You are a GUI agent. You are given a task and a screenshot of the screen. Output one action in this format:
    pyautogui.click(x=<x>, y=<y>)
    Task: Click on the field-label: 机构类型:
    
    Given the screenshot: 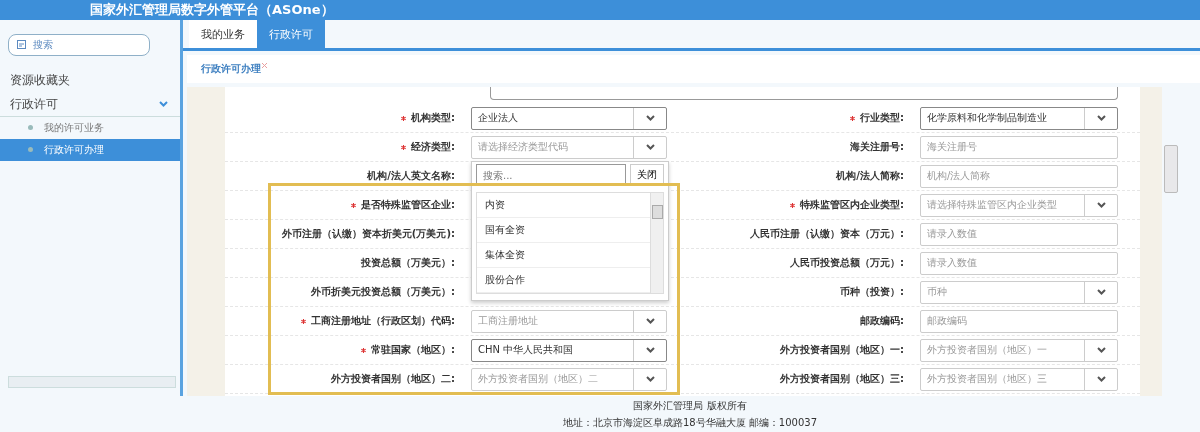 What is the action you would take?
    pyautogui.click(x=433, y=118)
    